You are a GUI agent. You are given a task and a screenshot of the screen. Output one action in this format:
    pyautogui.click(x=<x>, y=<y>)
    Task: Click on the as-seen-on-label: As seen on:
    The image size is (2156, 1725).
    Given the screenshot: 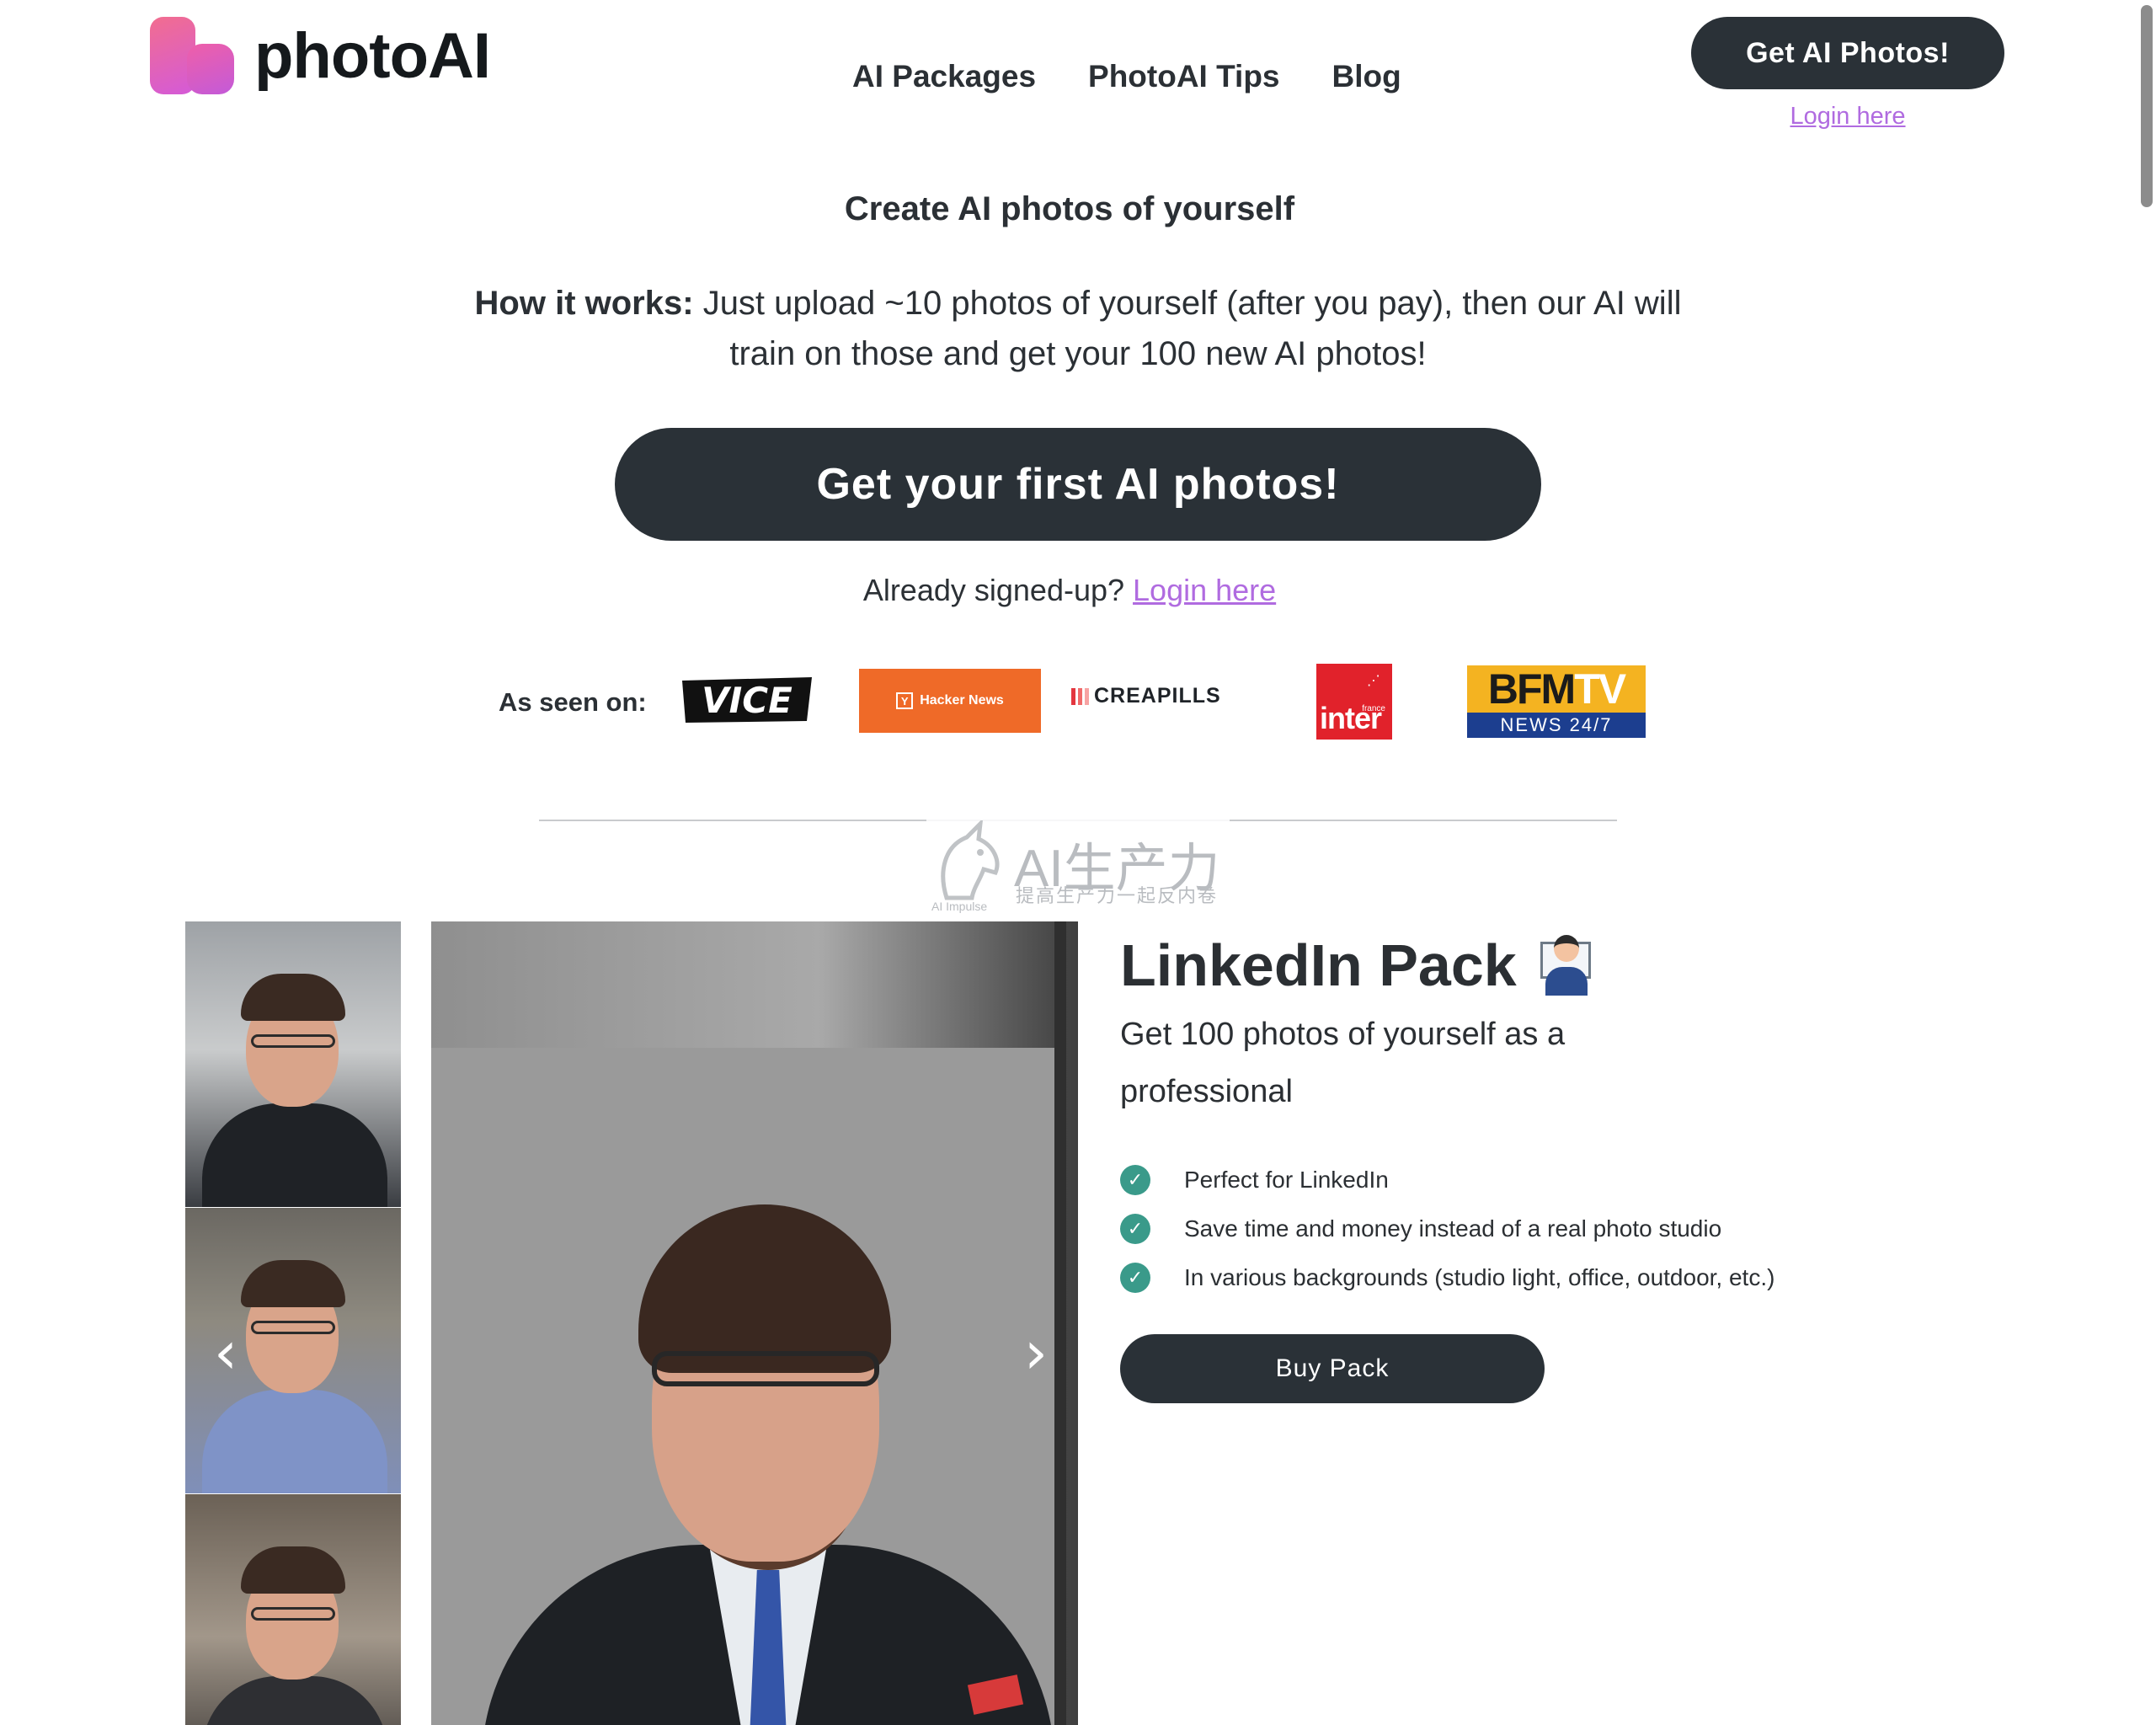 What is the action you would take?
    pyautogui.click(x=573, y=702)
    